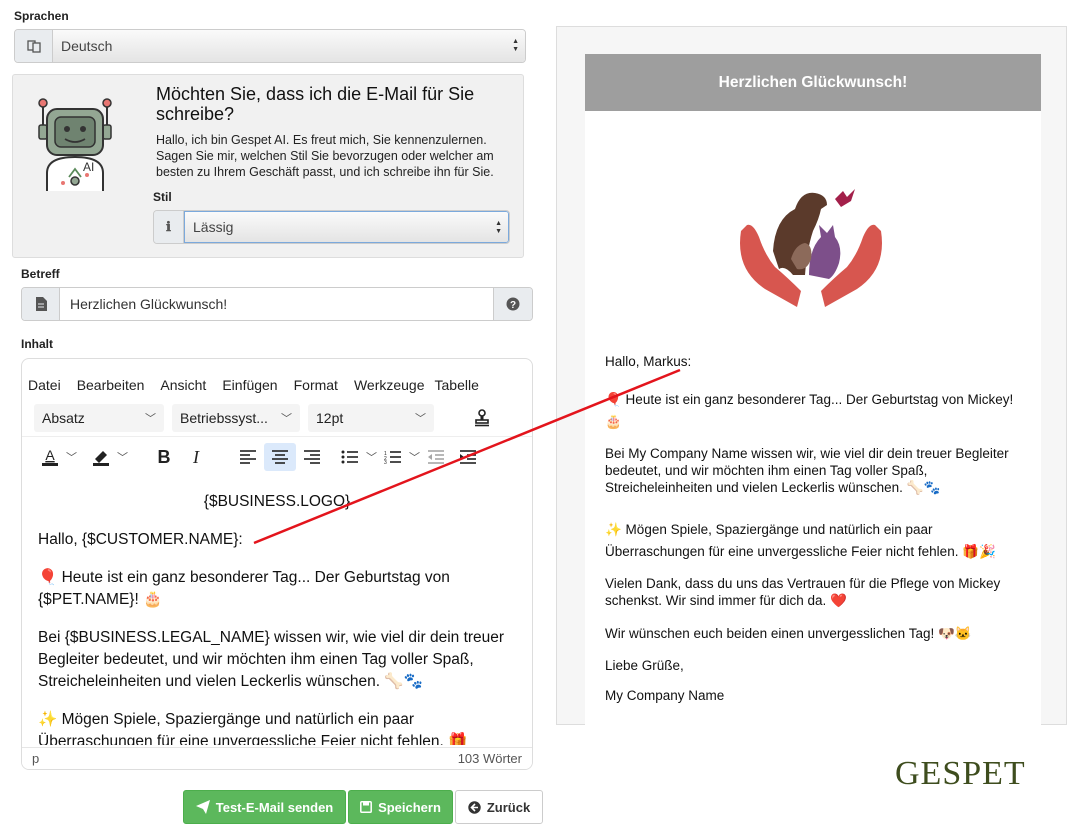 This screenshot has width=1075, height=836. I want to click on subject-label: Betreff, so click(40, 274).